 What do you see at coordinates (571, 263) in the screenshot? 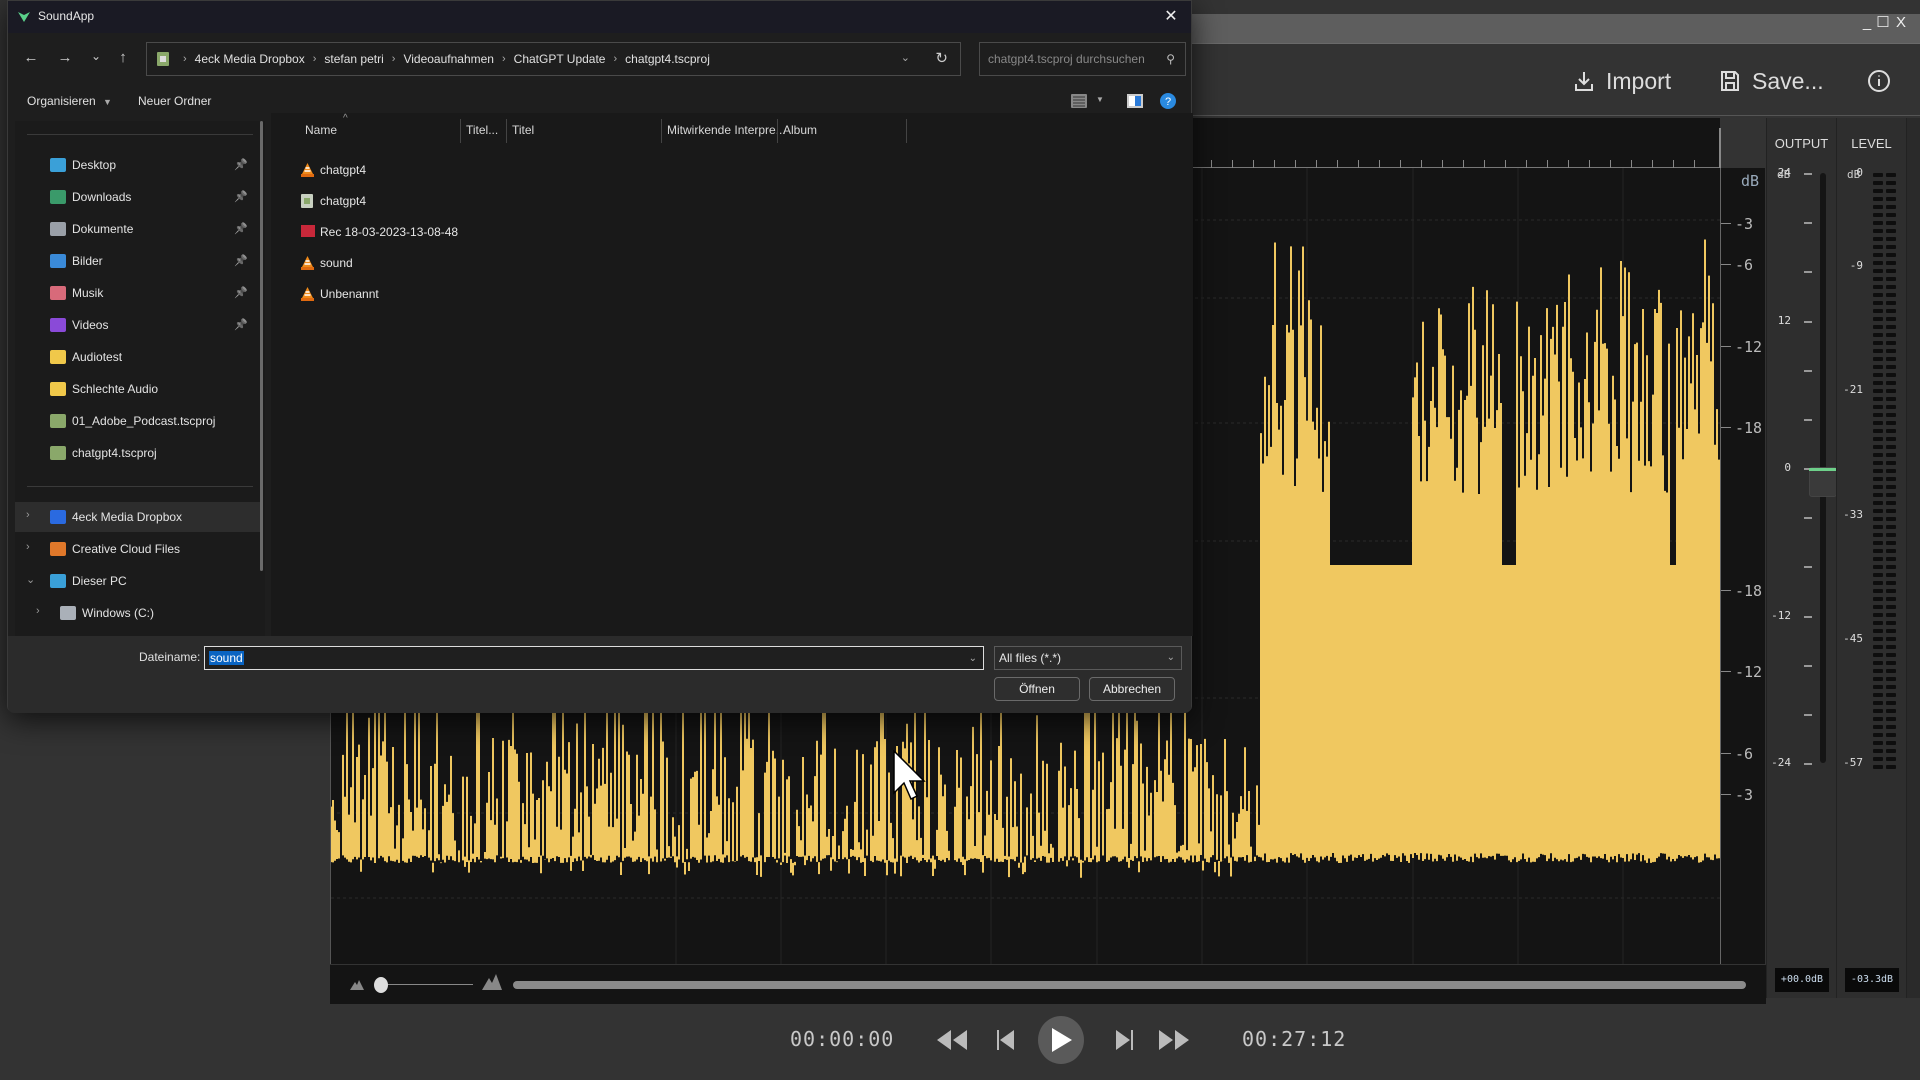
I see `file-row: sound` at bounding box center [571, 263].